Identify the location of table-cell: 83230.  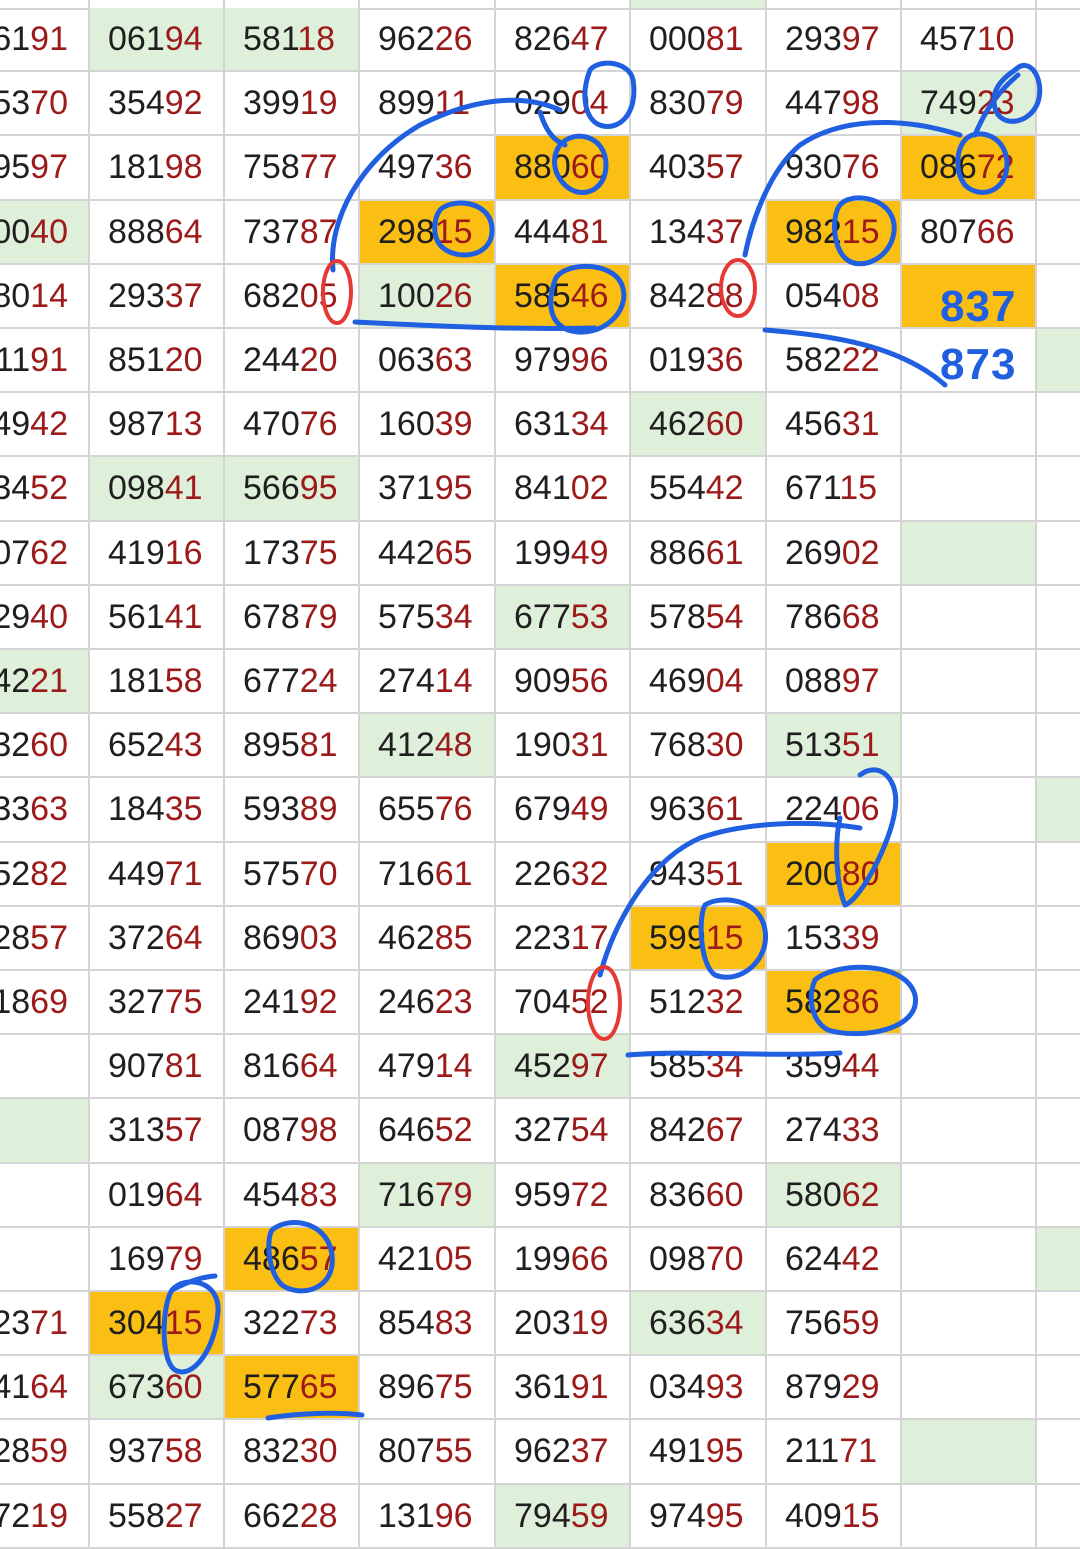
(292, 1452).